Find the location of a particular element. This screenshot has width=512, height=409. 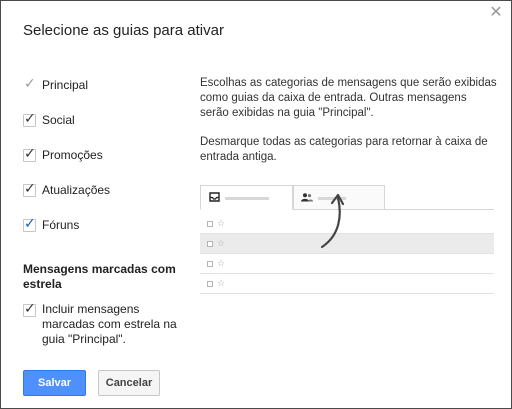

tab-option-principal: ✓ Principal is located at coordinates (66, 84).